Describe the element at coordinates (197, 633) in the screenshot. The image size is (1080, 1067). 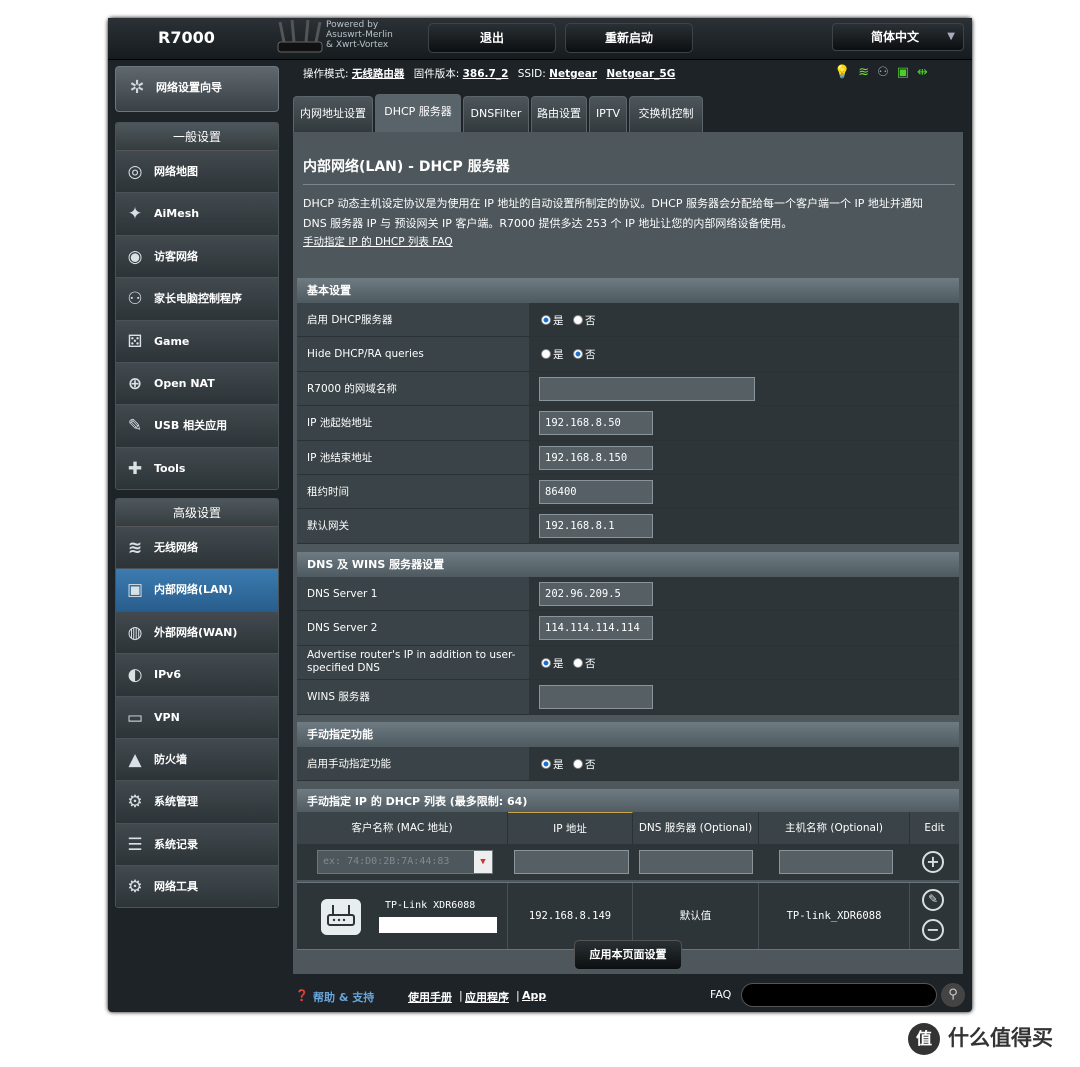
I see `sidebar-item-wan: ◍ 外部网络(WAN)` at that location.